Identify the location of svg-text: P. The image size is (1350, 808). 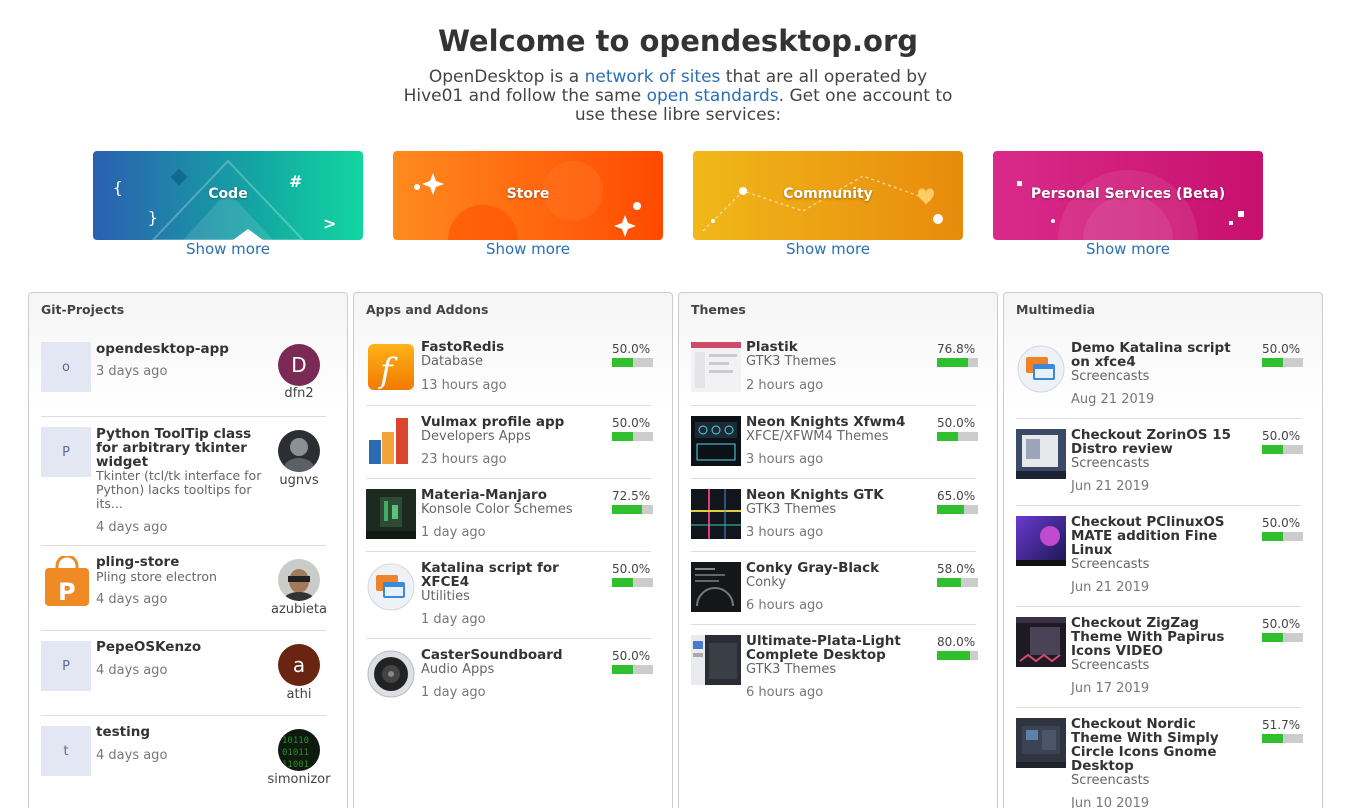
(67, 592).